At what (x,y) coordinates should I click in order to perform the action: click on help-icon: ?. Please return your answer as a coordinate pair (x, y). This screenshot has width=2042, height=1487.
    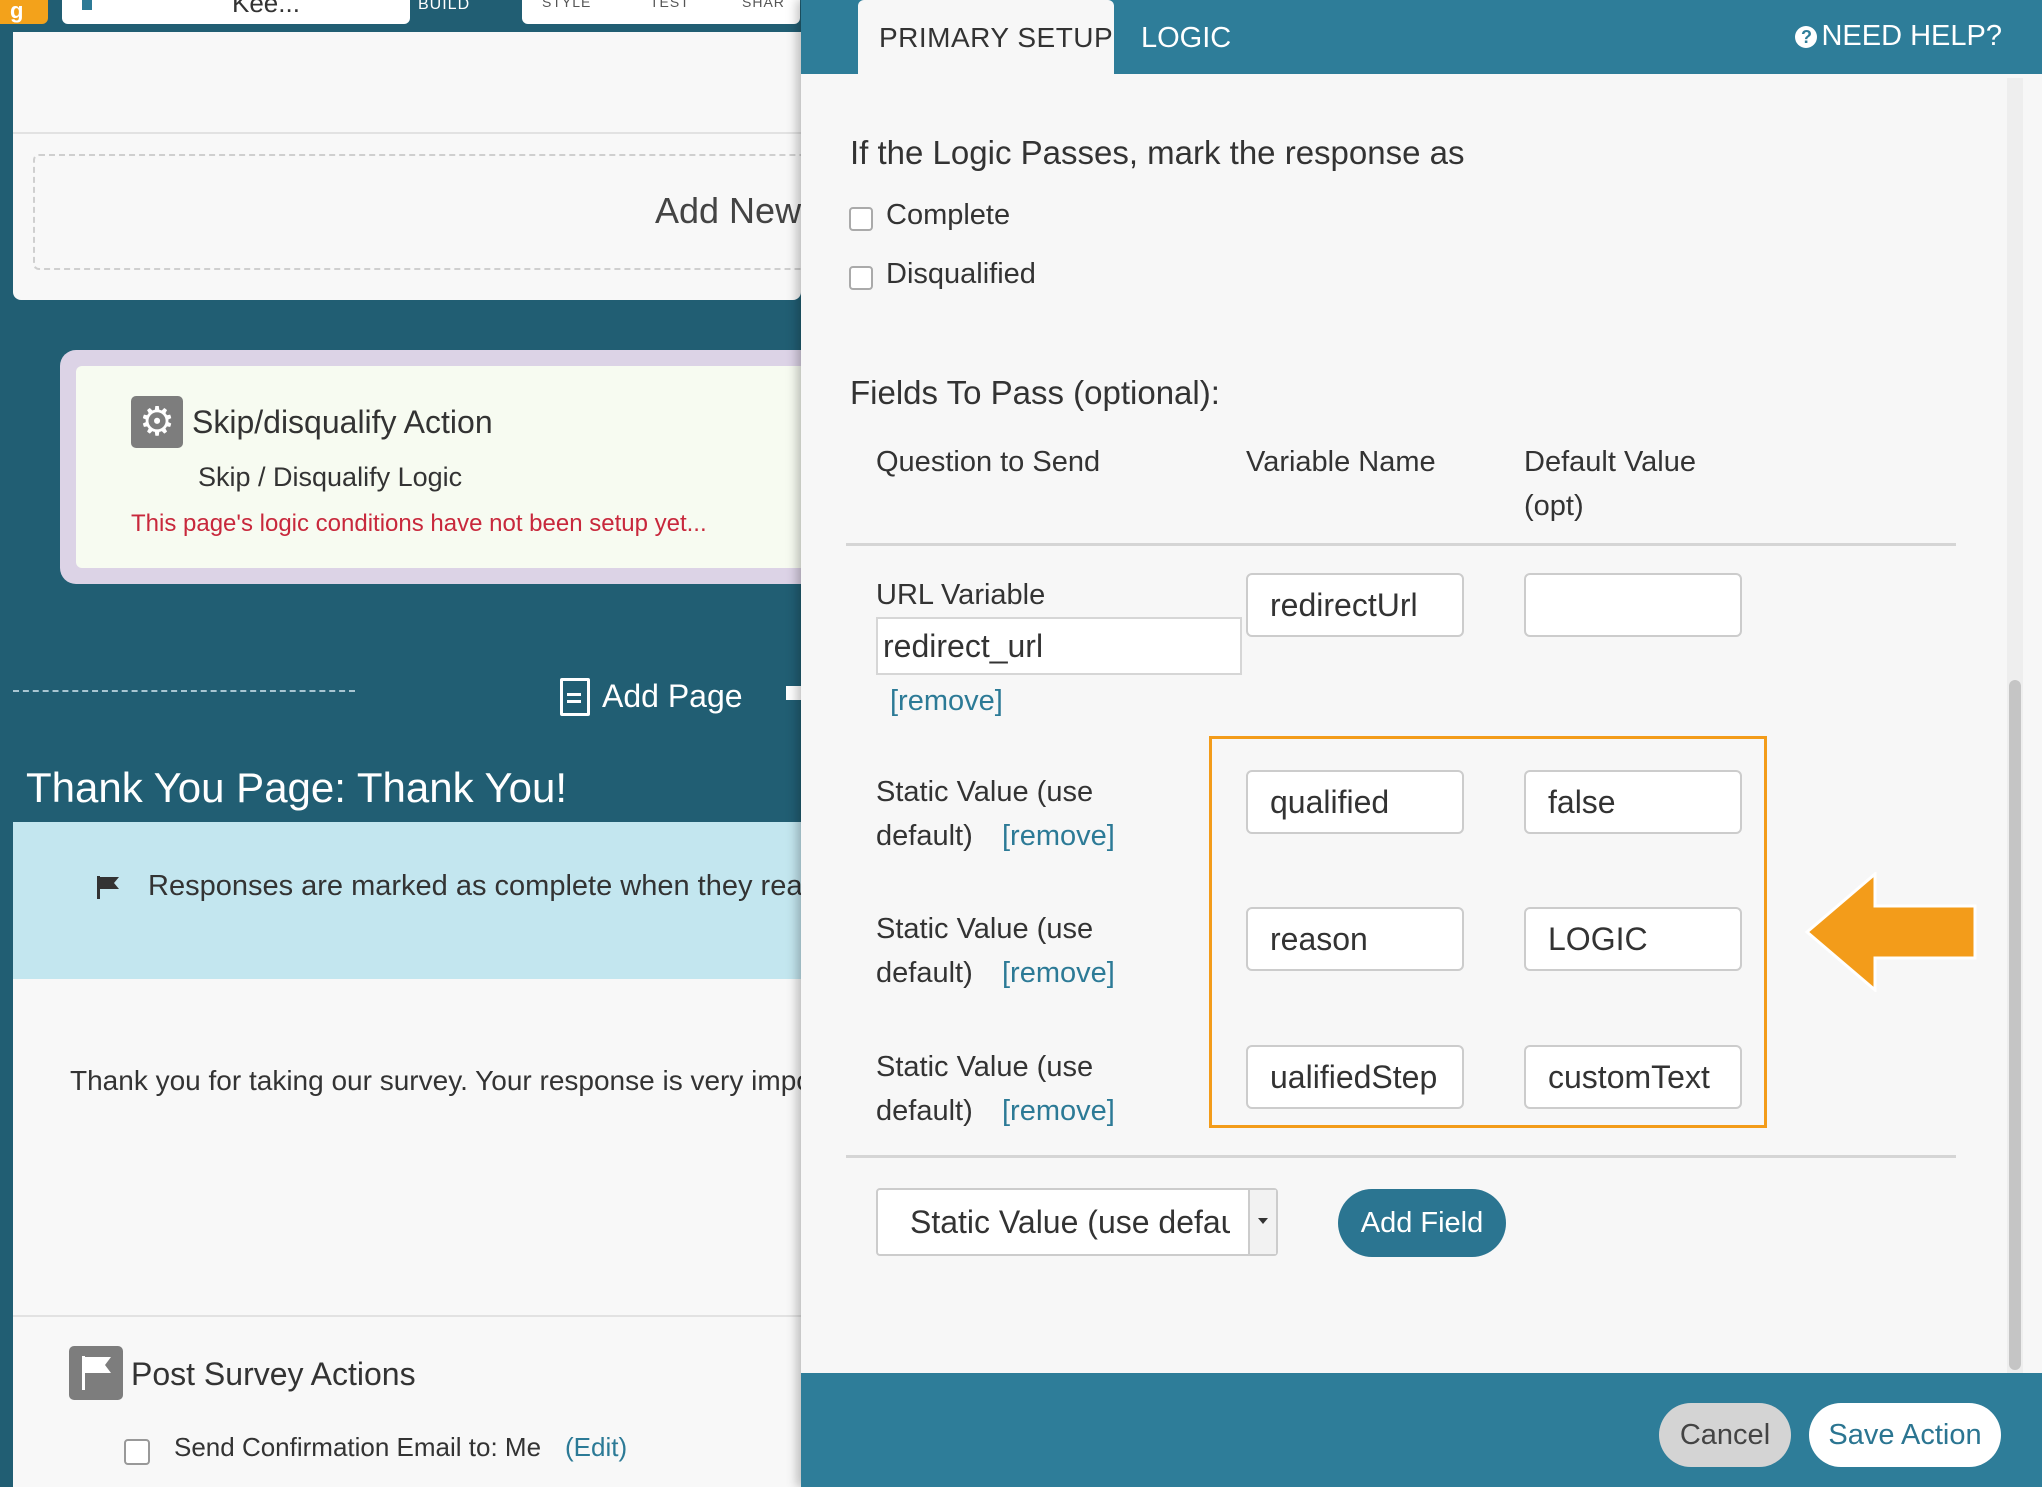
    Looking at the image, I should click on (1806, 37).